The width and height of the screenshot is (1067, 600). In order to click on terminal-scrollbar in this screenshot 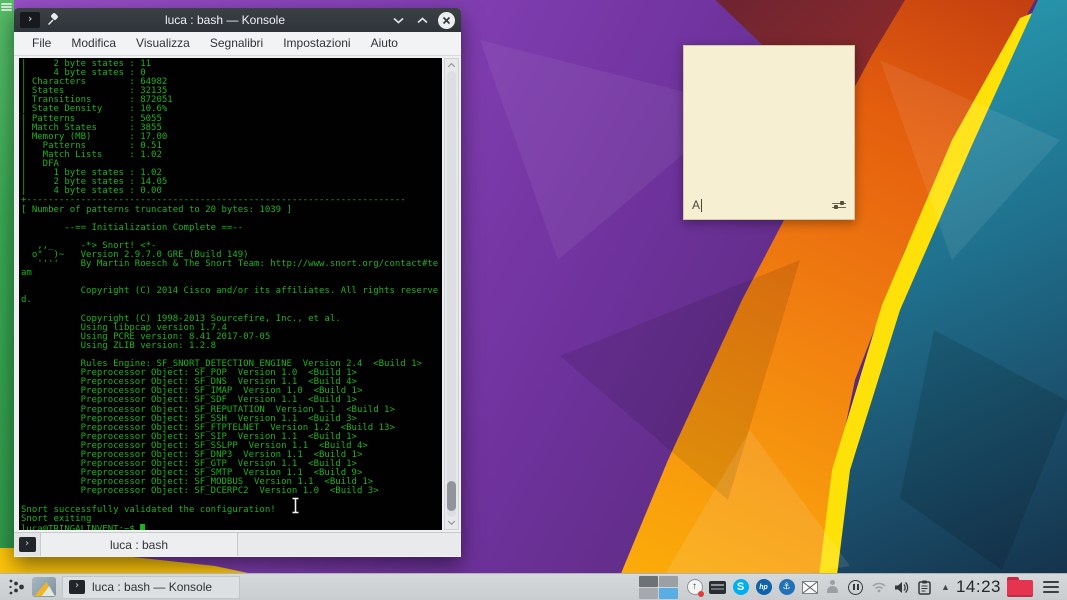, I will do `click(451, 294)`.